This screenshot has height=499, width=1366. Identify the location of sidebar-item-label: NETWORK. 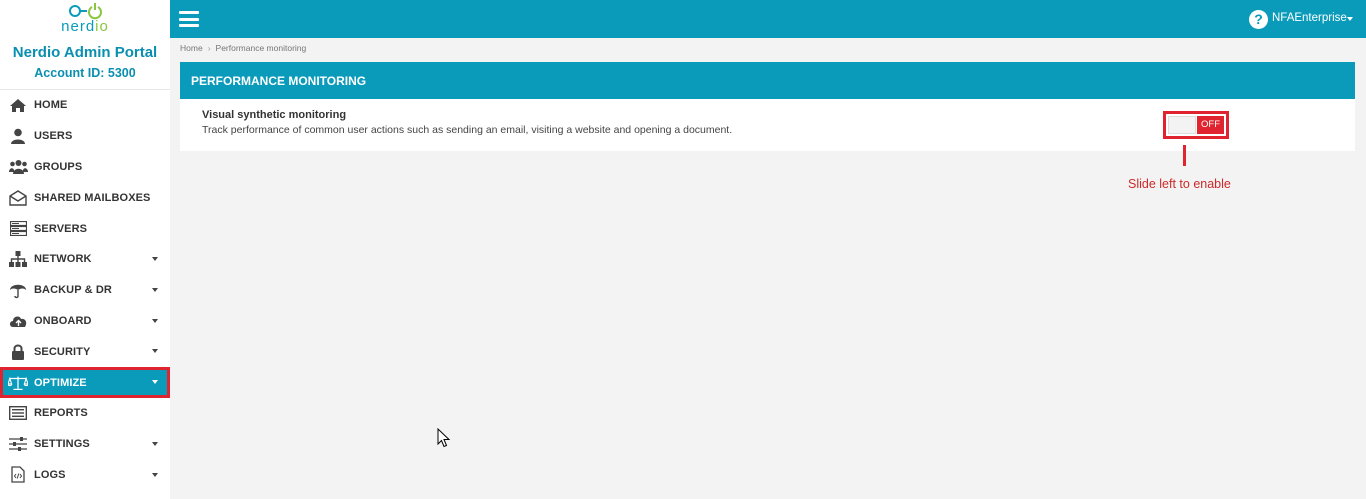
(63, 259).